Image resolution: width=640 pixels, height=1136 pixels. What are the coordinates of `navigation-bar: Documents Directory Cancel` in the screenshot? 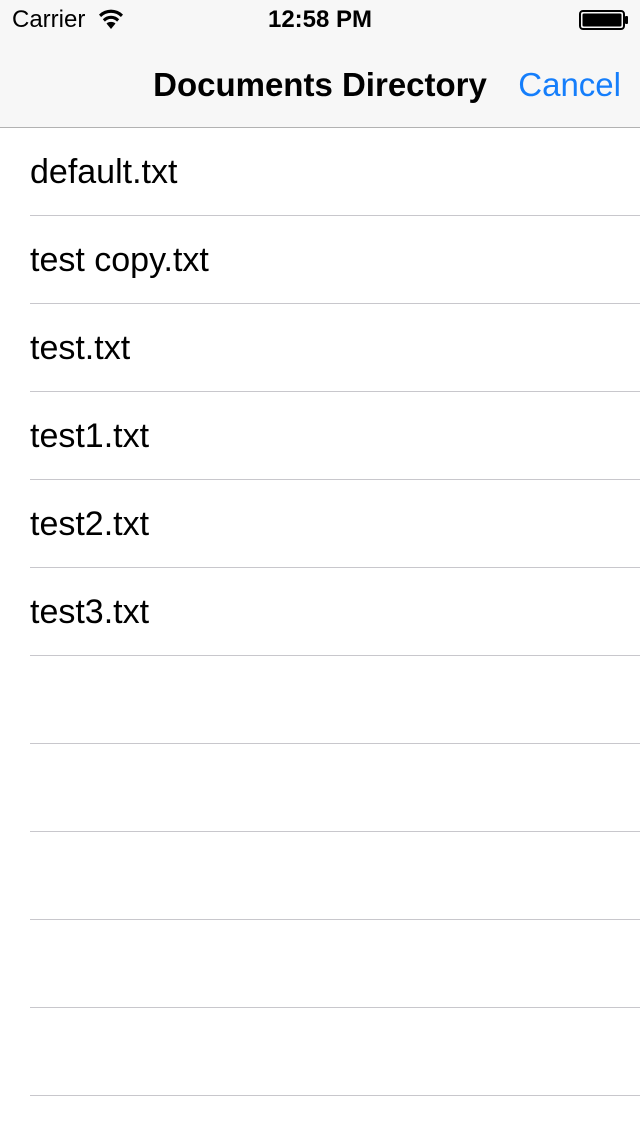 It's located at (320, 84).